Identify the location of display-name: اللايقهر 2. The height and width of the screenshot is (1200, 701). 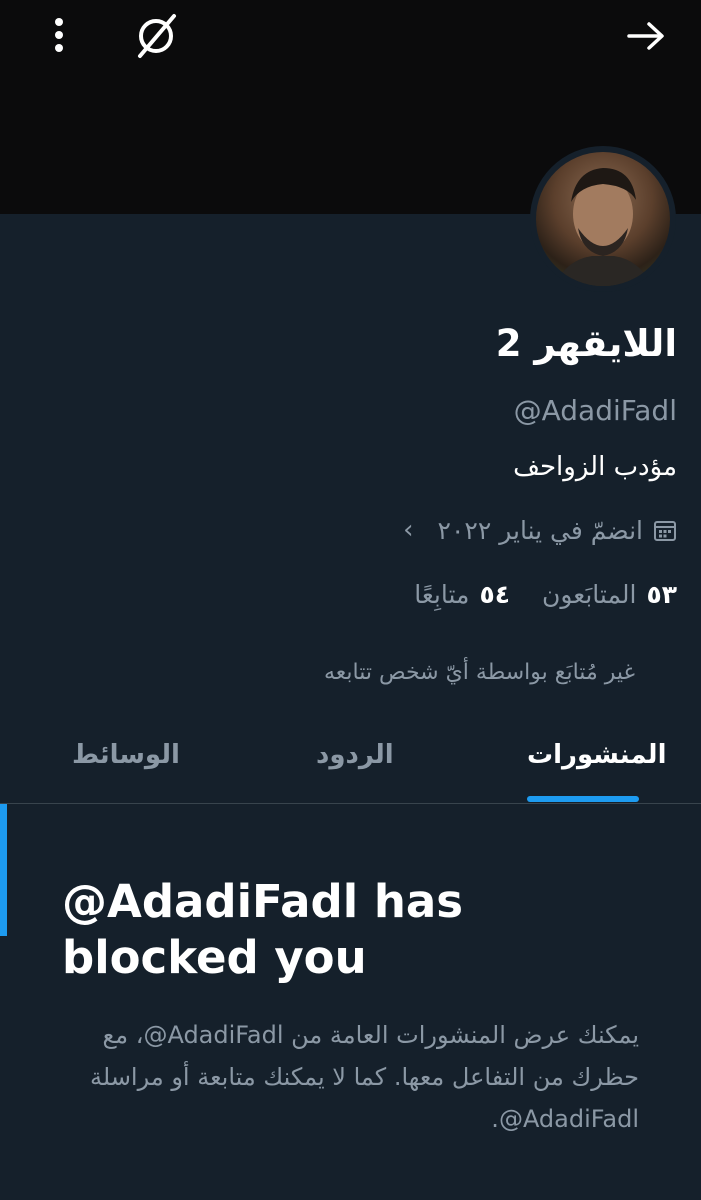
(586, 343).